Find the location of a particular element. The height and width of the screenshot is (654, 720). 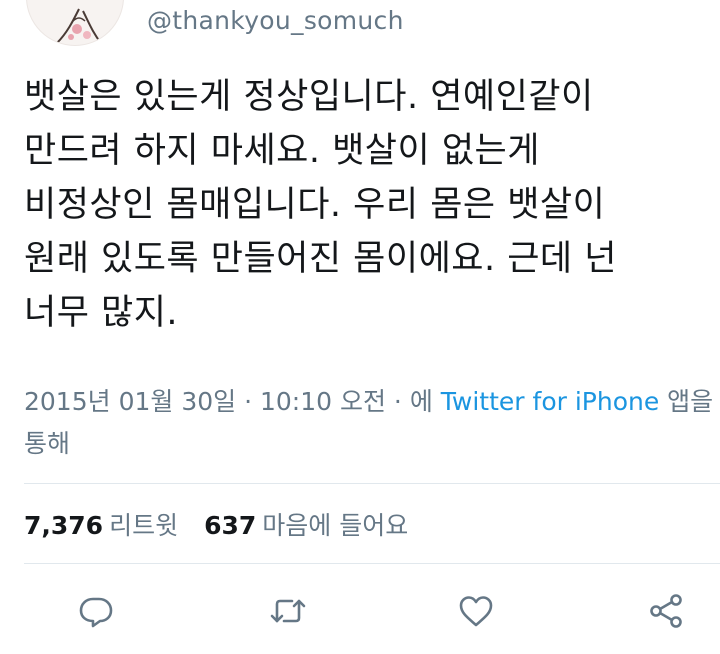

retweet-button is located at coordinates (288, 611).